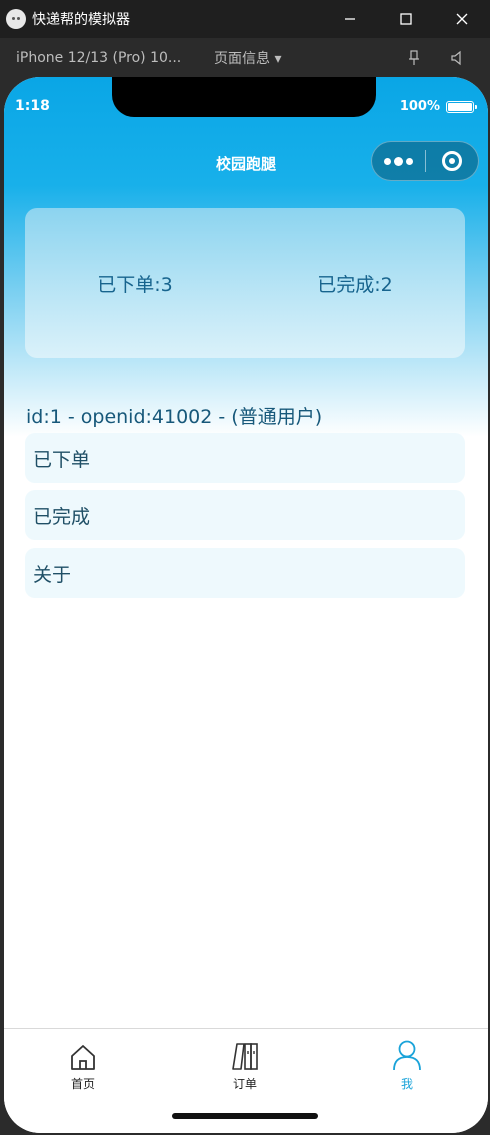 Image resolution: width=490 pixels, height=1135 pixels. I want to click on menu-item-ordered: 已下单, so click(245, 458).